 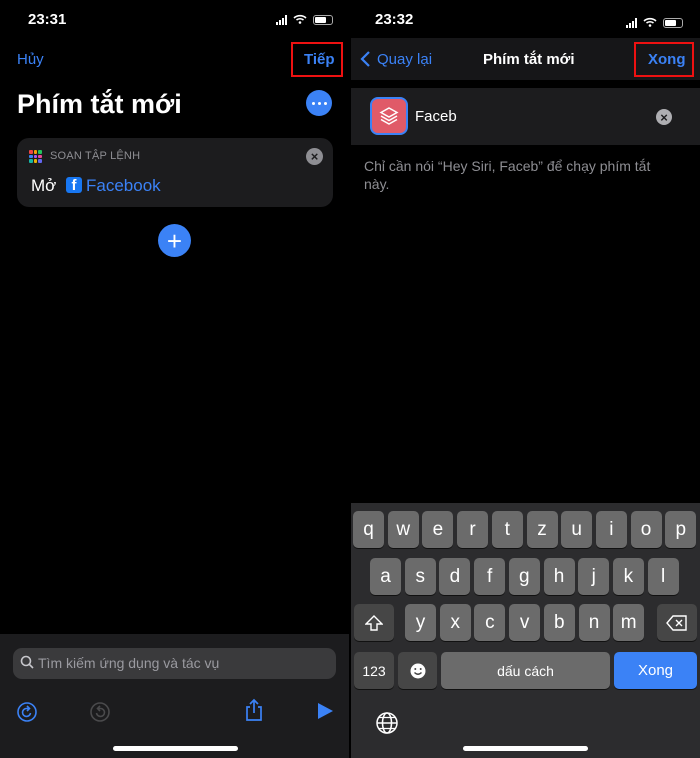 What do you see at coordinates (319, 59) in the screenshot?
I see `next-button: Tiếp` at bounding box center [319, 59].